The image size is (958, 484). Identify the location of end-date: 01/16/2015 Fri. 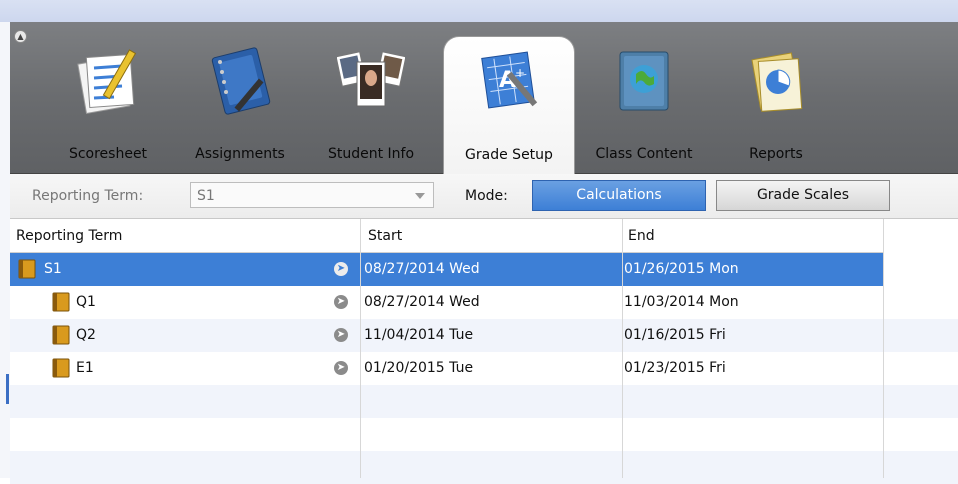
(675, 335).